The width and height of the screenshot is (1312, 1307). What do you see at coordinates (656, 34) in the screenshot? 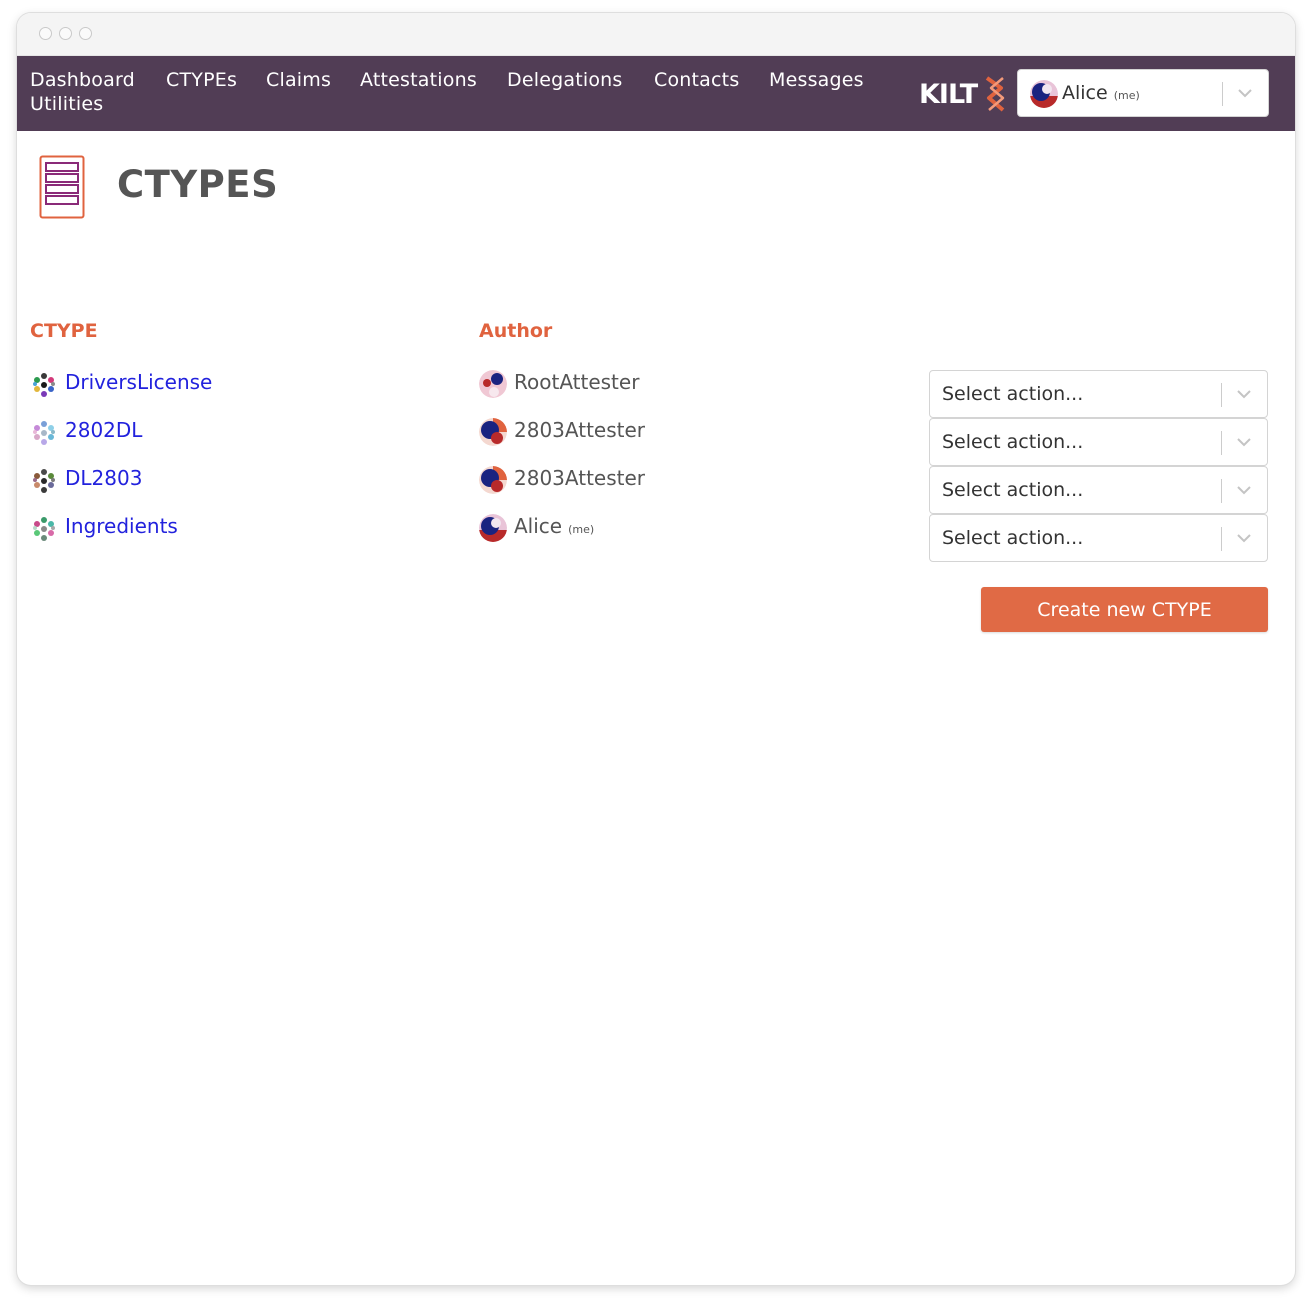
I see `title-bar` at bounding box center [656, 34].